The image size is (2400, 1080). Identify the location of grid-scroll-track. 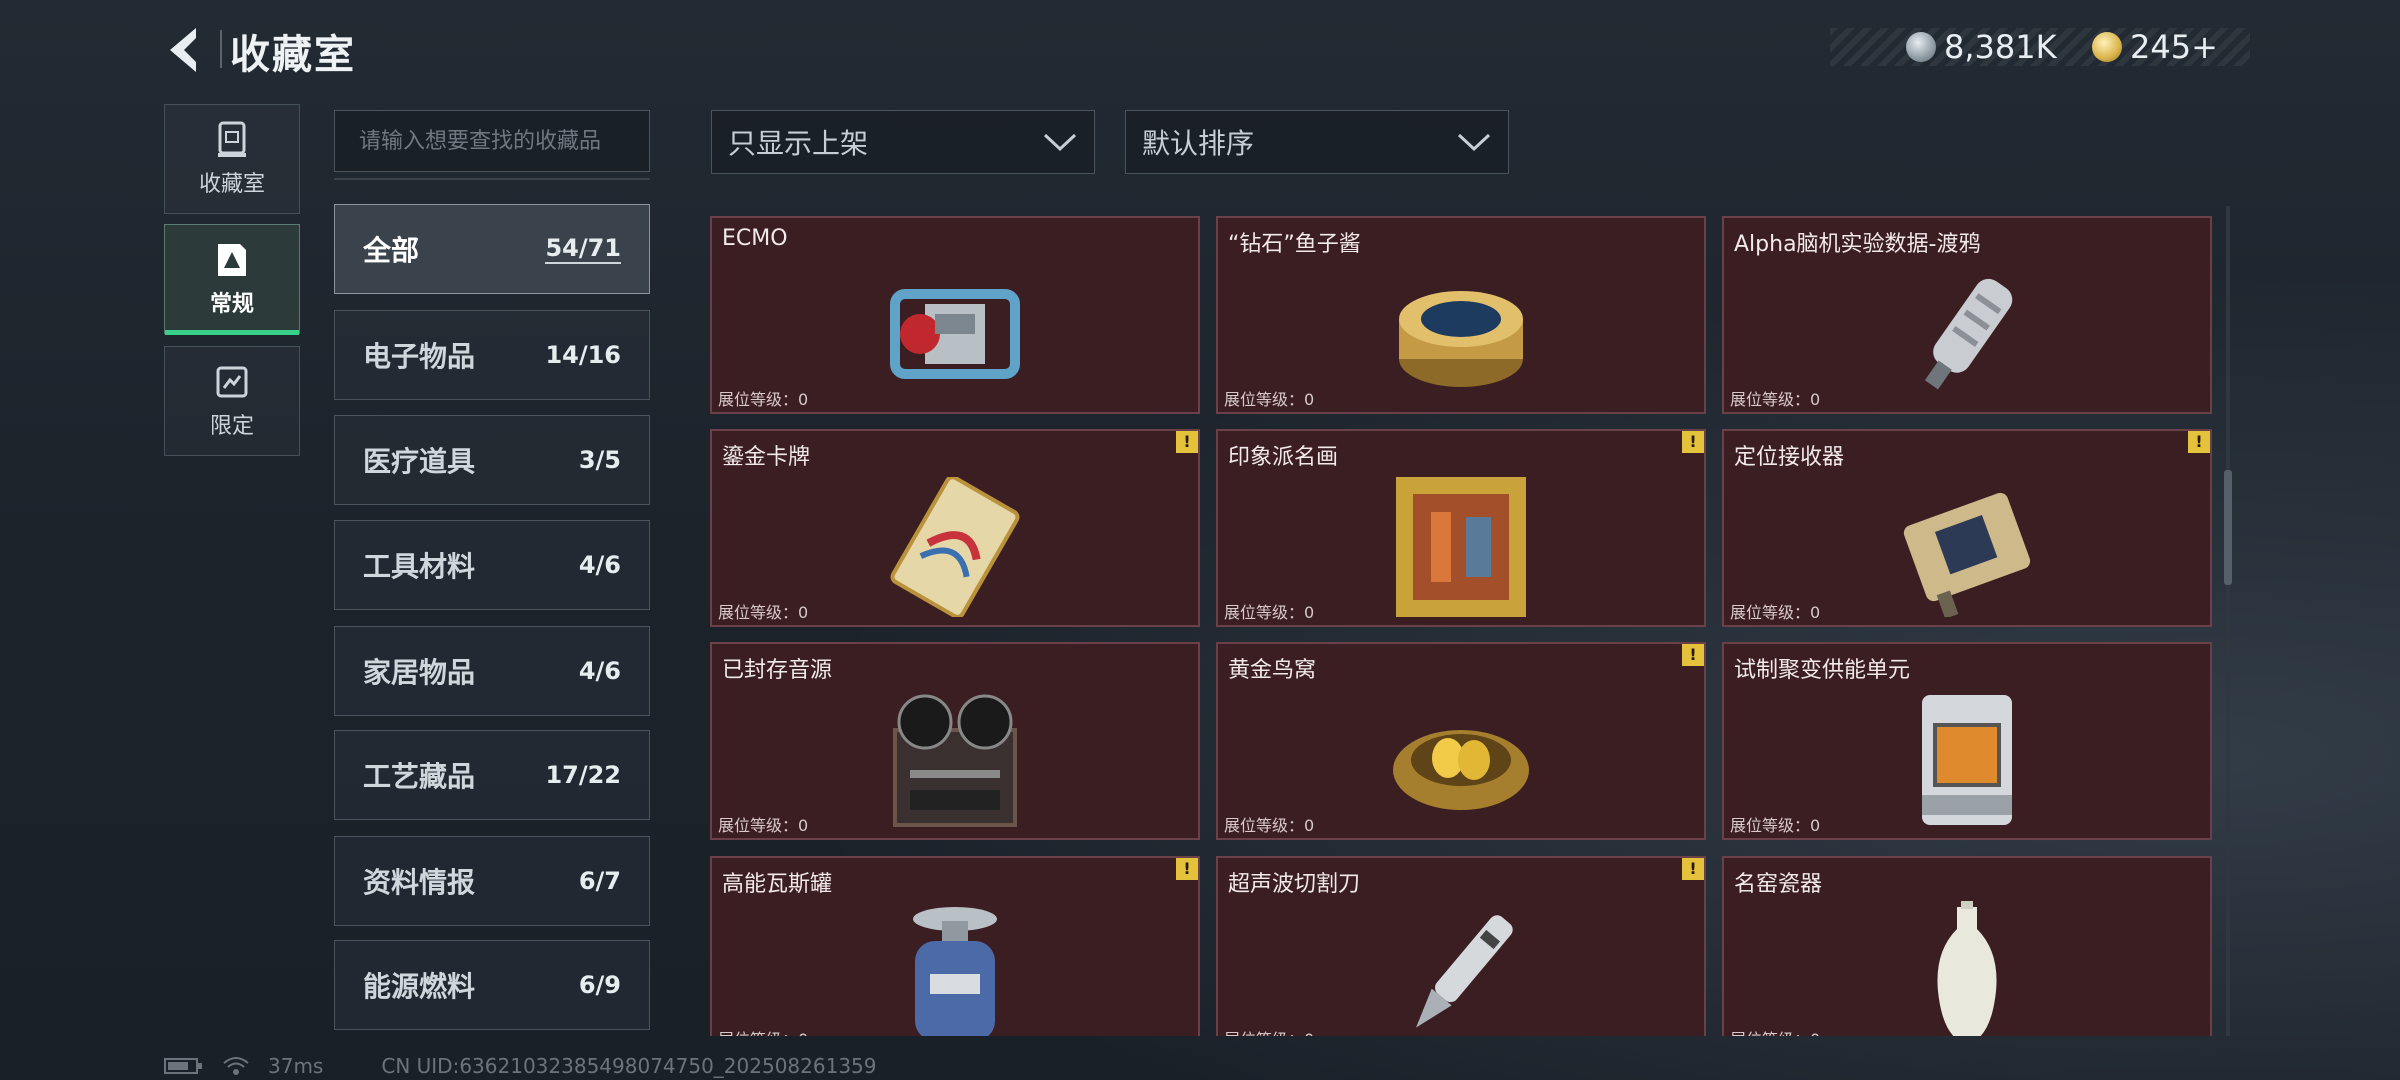
(2228, 621).